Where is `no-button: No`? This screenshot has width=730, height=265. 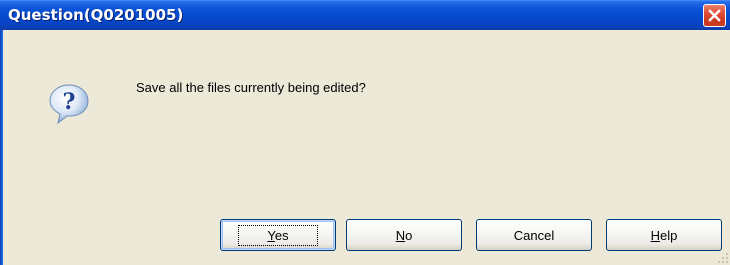
no-button: No is located at coordinates (404, 235).